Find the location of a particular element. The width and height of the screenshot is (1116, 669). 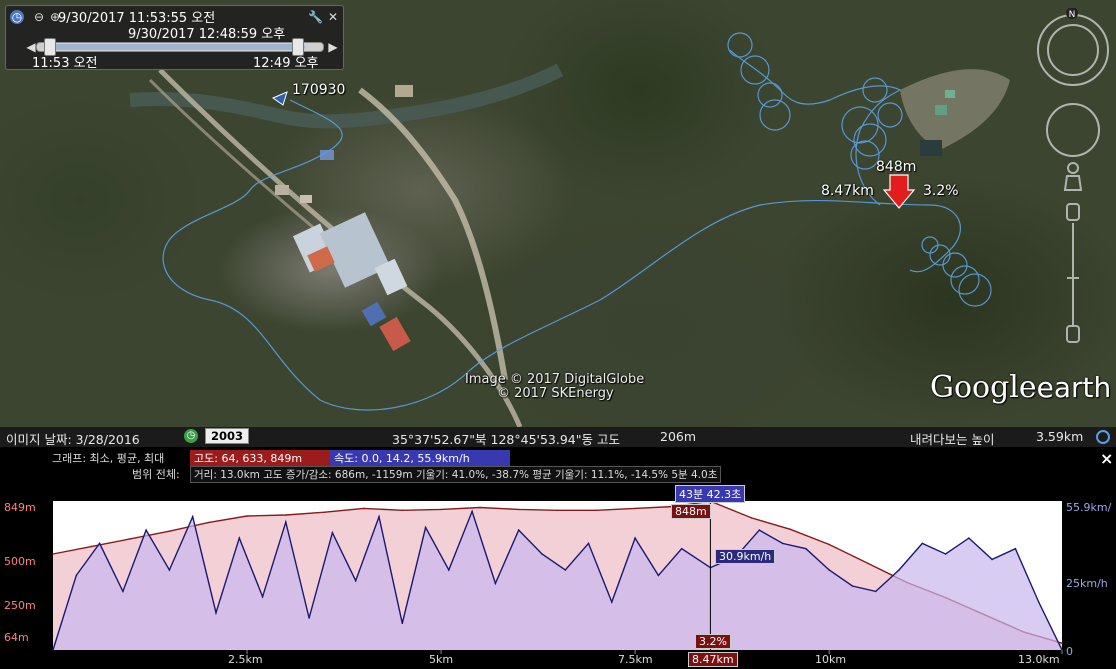

pegman-icon is located at coordinates (1073, 176).